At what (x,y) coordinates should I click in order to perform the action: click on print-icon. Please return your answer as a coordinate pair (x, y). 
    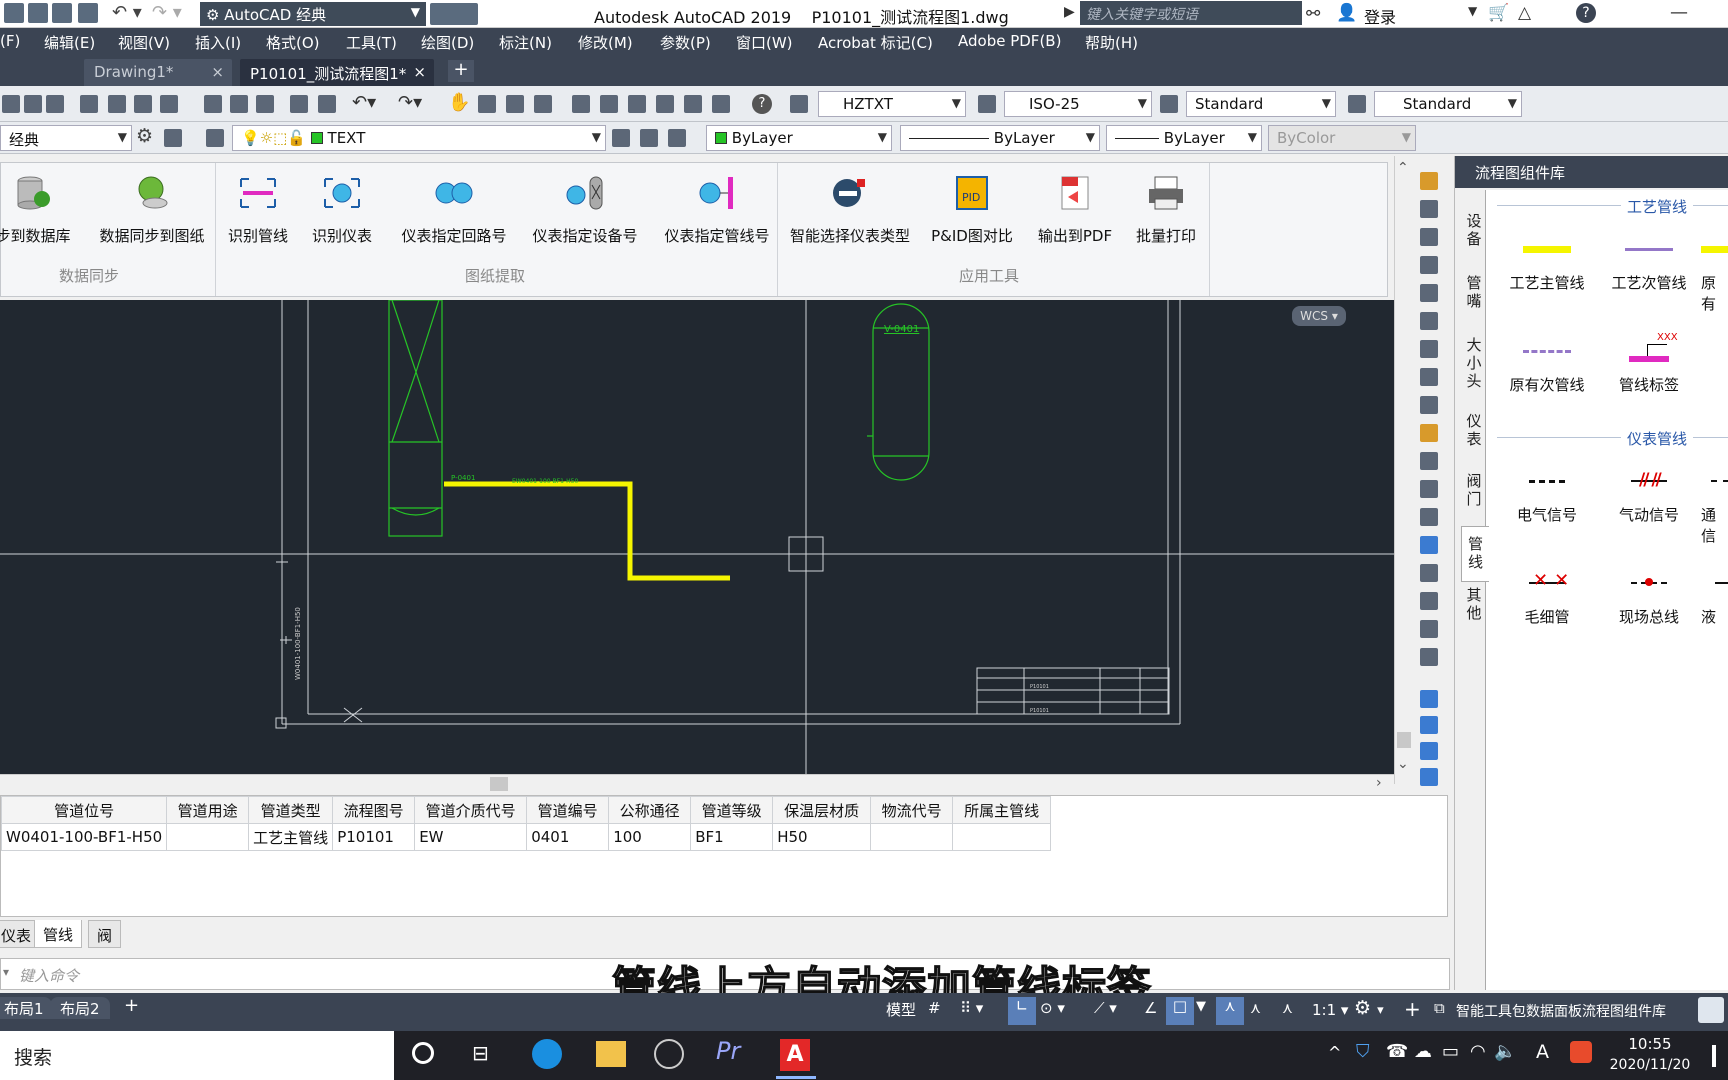
    Looking at the image, I should click on (88, 13).